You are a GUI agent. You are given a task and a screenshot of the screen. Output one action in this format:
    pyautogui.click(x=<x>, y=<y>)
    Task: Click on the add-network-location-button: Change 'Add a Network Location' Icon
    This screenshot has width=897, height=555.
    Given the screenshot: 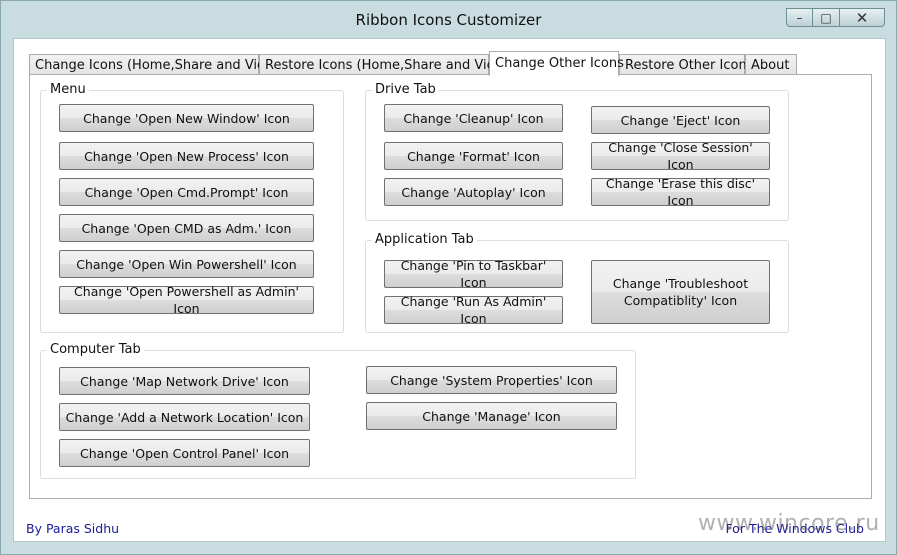 What is the action you would take?
    pyautogui.click(x=184, y=417)
    